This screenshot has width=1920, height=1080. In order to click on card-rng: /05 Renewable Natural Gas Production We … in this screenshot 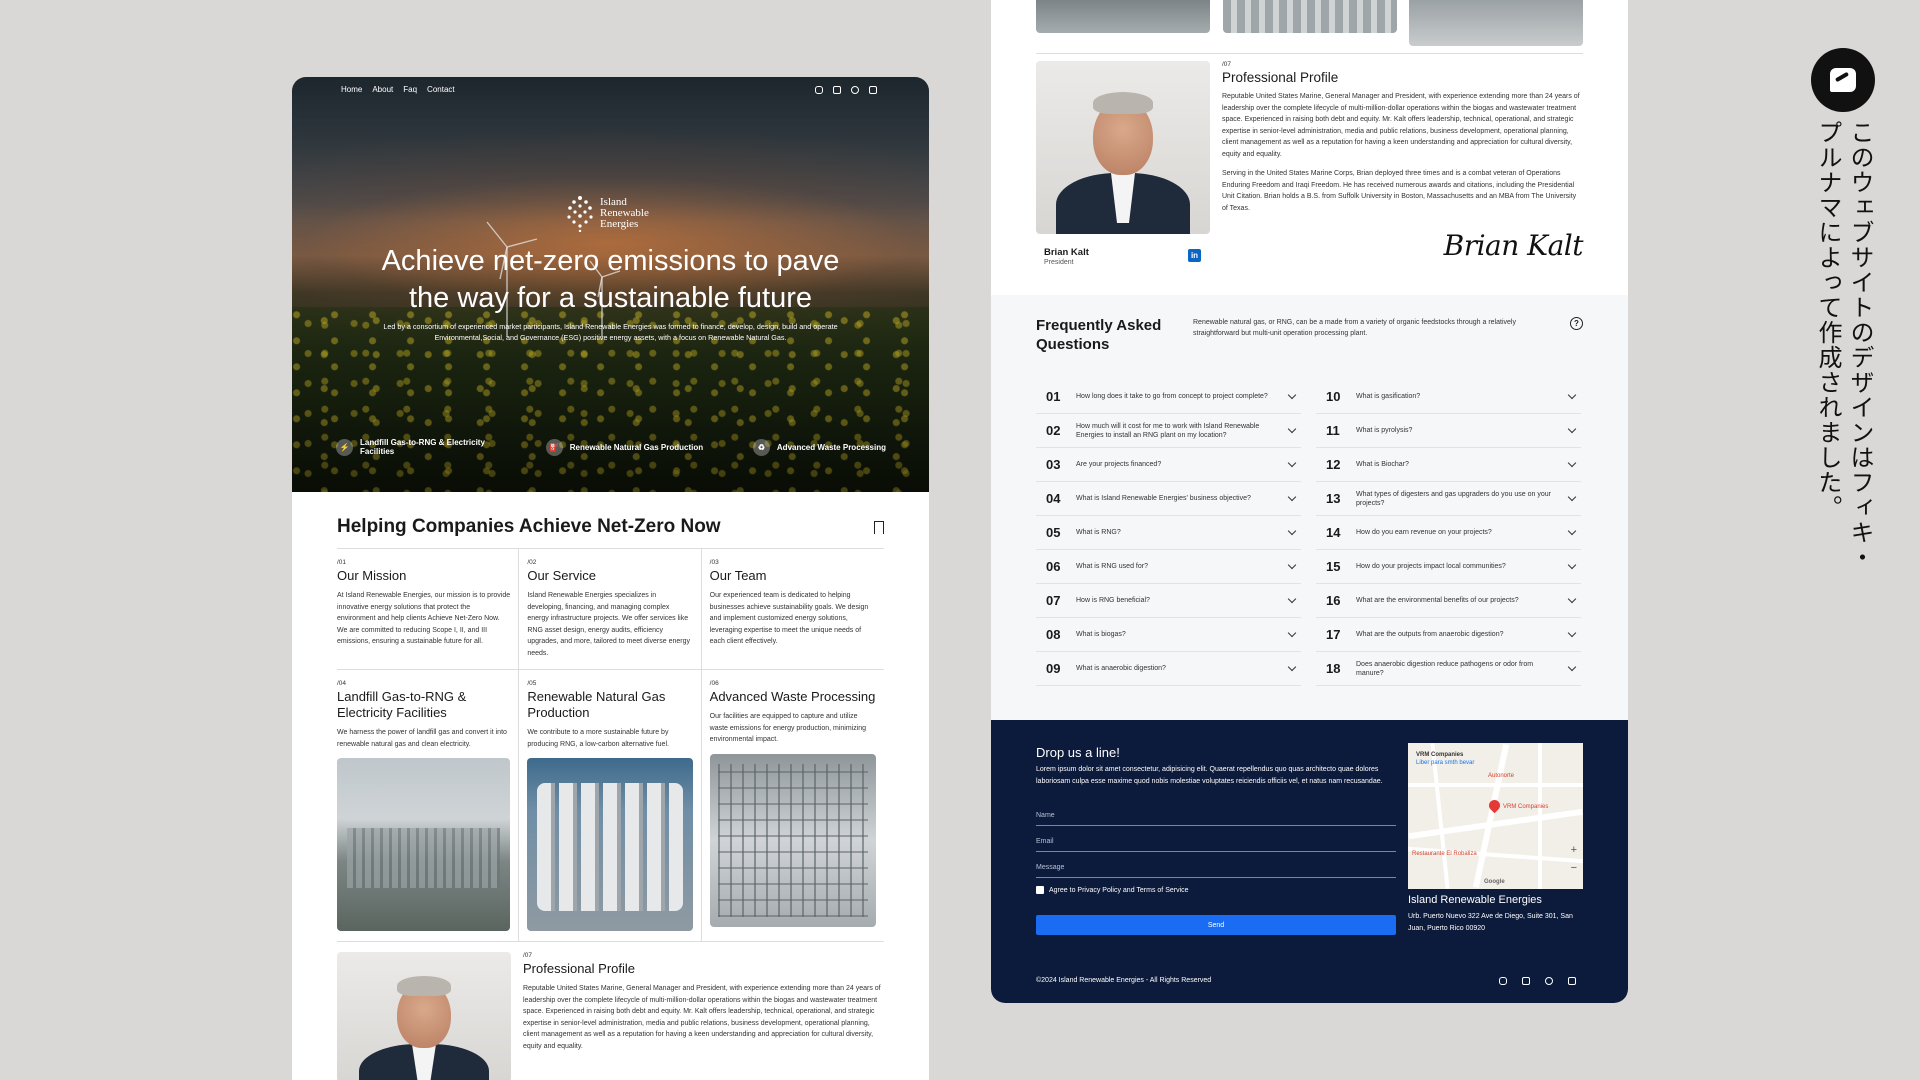, I will do `click(610, 805)`.